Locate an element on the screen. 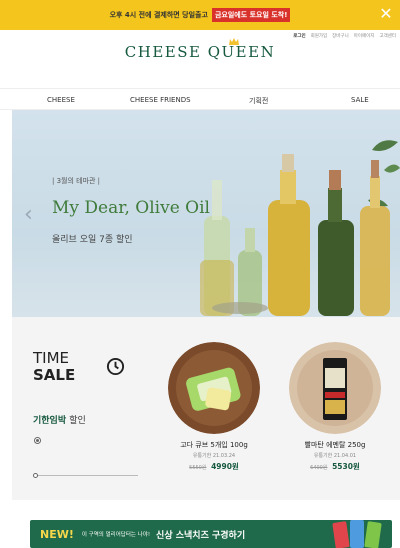 This screenshot has width=400, height=548. customer-center-link: 고객센터 is located at coordinates (387, 36).